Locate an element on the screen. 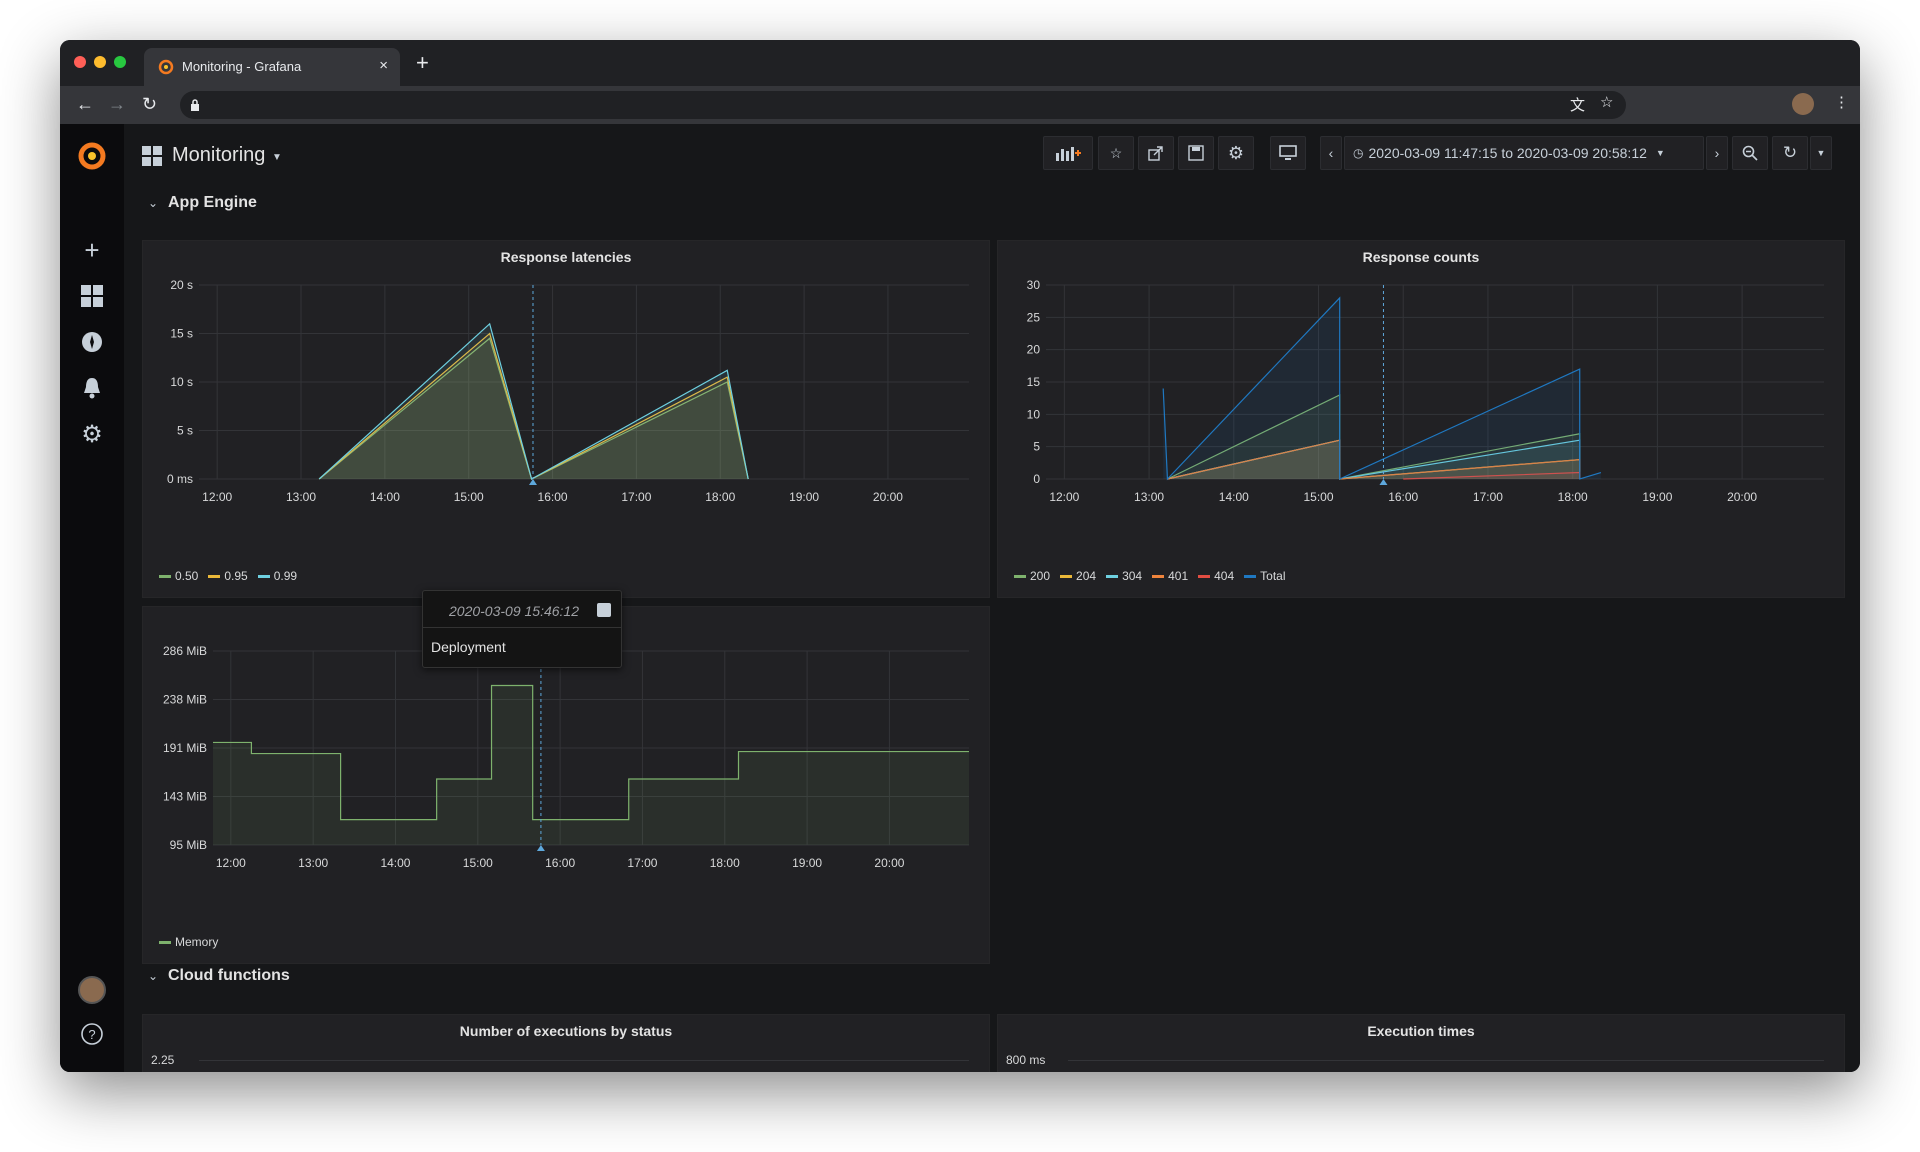 This screenshot has height=1152, width=1920. add-panel-button is located at coordinates (1068, 153).